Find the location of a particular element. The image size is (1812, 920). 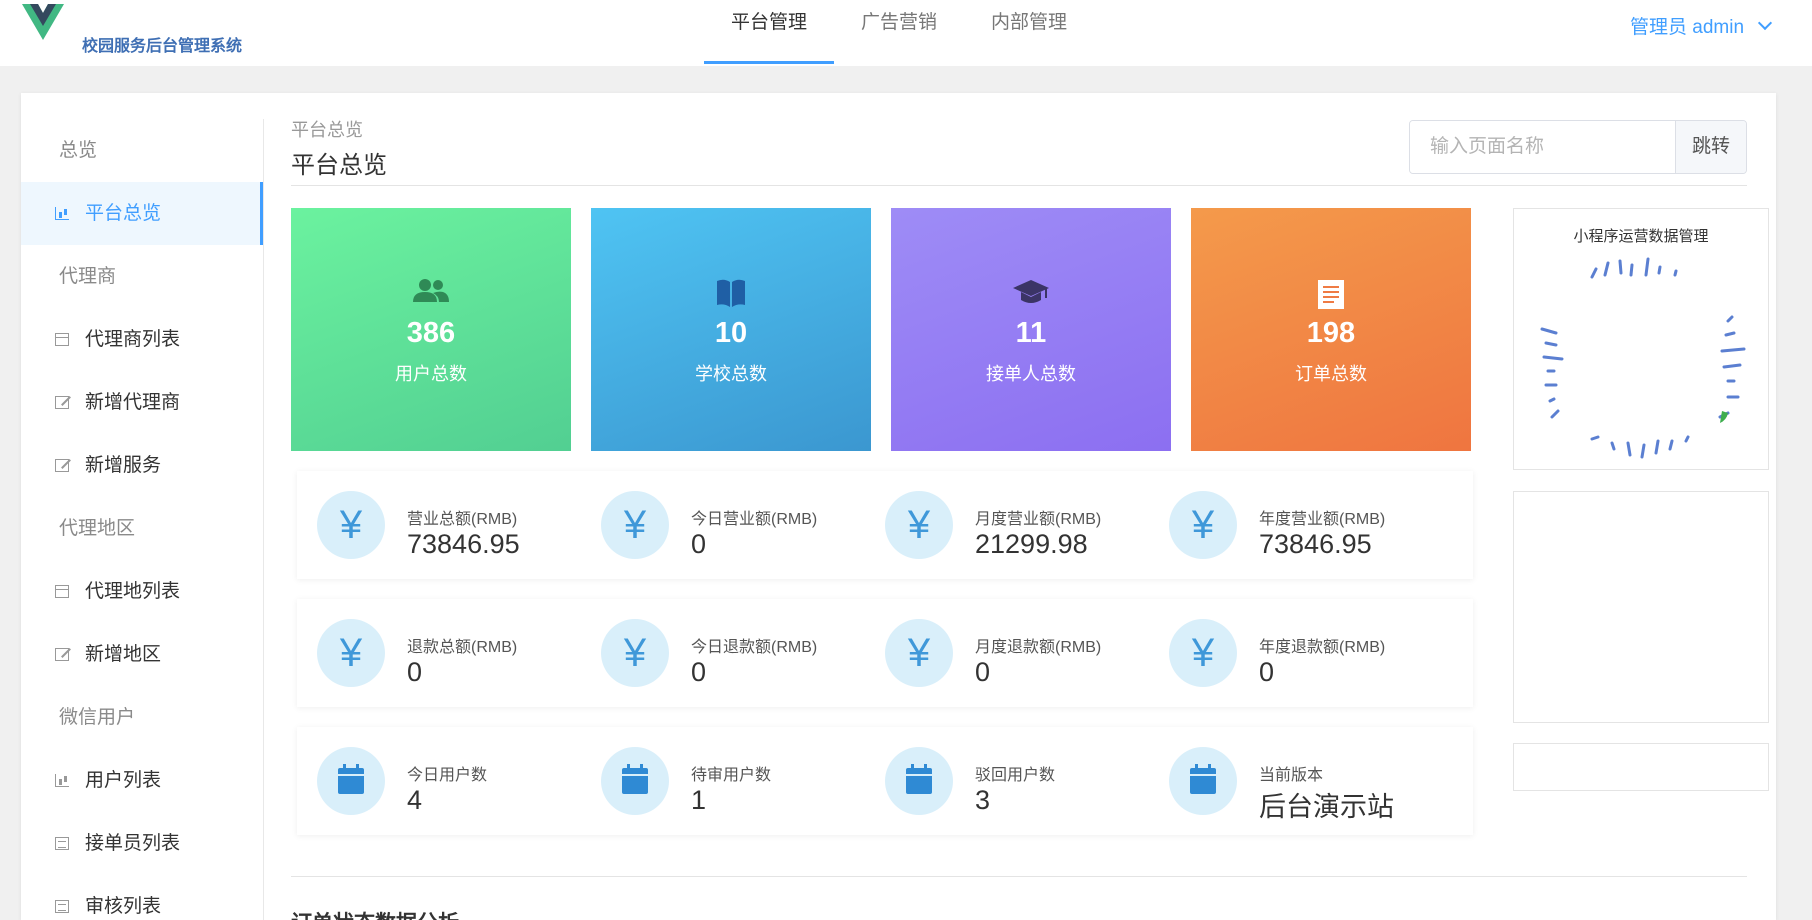

sidebar-item-add-agent: 新增代理商 is located at coordinates (142, 402).